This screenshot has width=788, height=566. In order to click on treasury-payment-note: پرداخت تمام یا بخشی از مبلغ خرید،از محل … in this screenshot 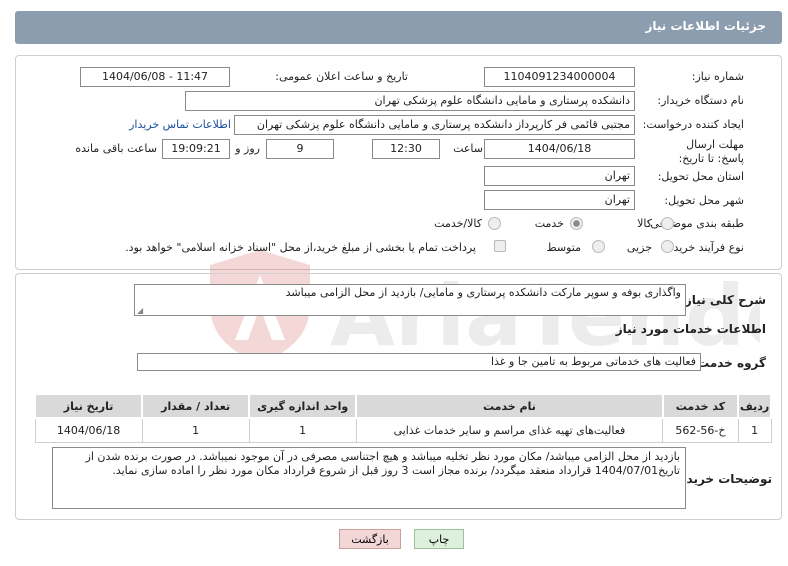, I will do `click(300, 247)`.